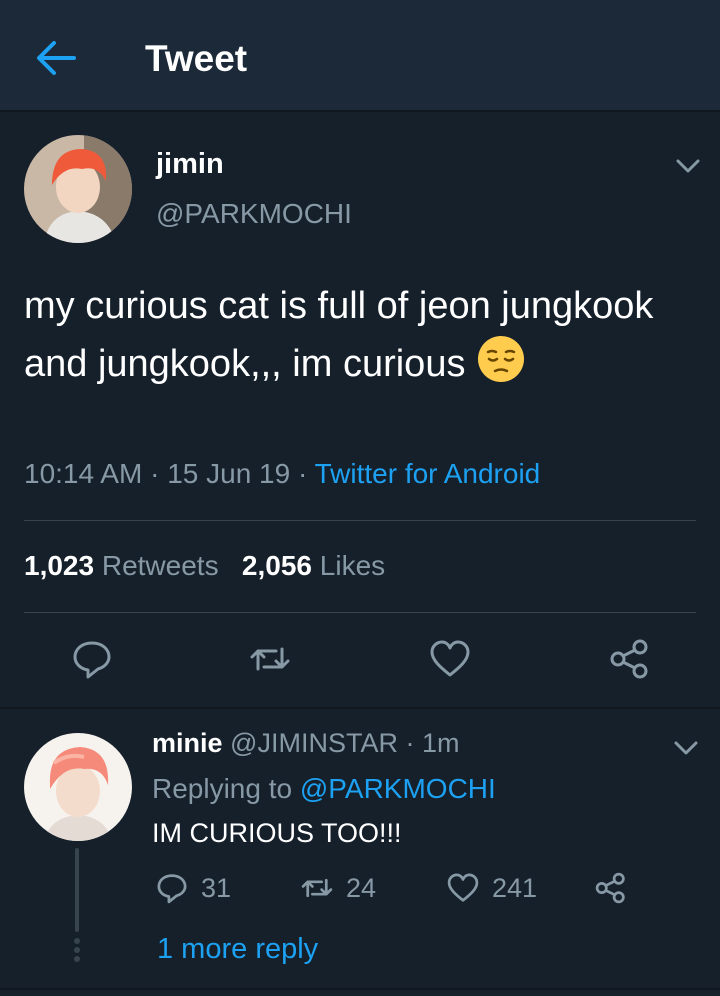 The height and width of the screenshot is (996, 720). What do you see at coordinates (313, 565) in the screenshot?
I see `likes-stat: 2,056 Likes` at bounding box center [313, 565].